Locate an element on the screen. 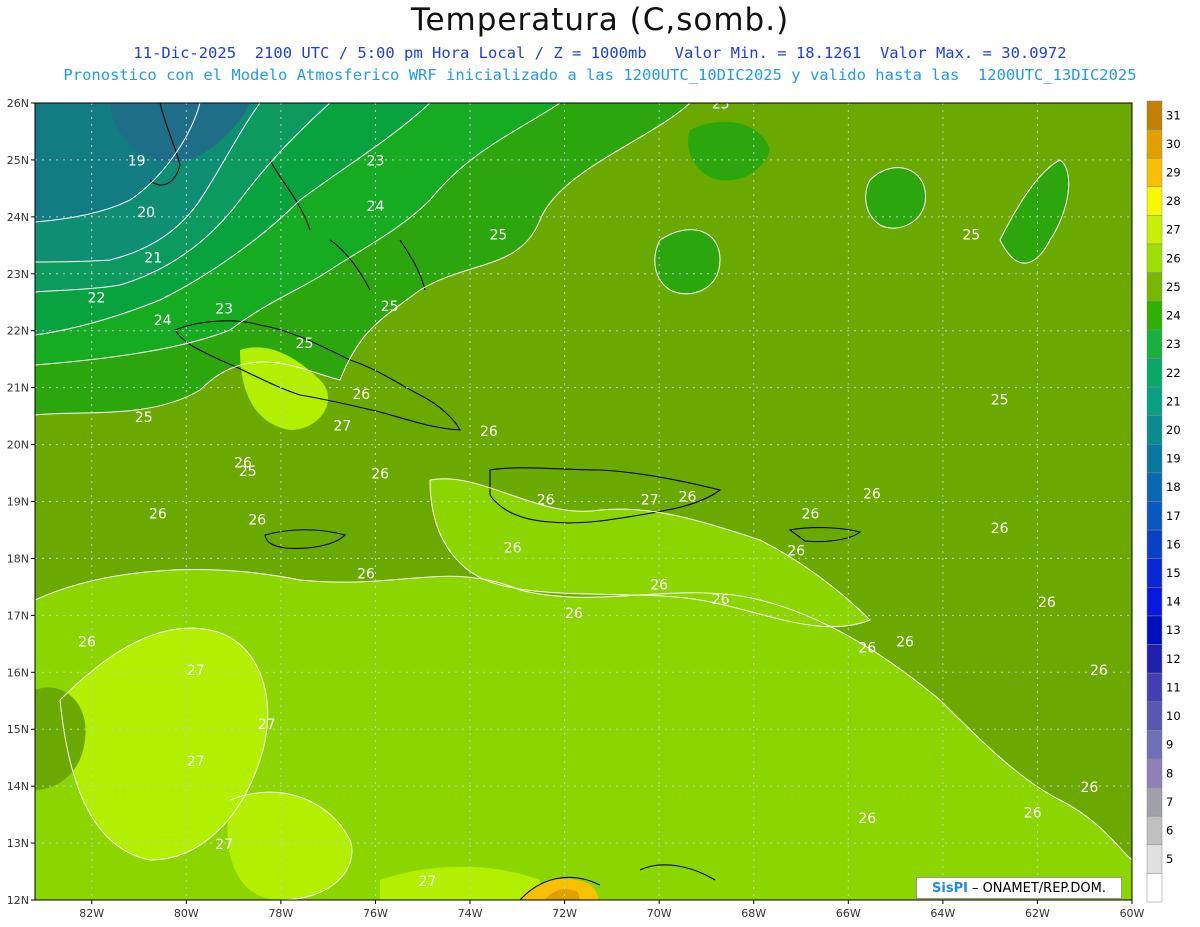 Image resolution: width=1200 pixels, height=927 pixels. colorbar-label: 13 is located at coordinates (1173, 630).